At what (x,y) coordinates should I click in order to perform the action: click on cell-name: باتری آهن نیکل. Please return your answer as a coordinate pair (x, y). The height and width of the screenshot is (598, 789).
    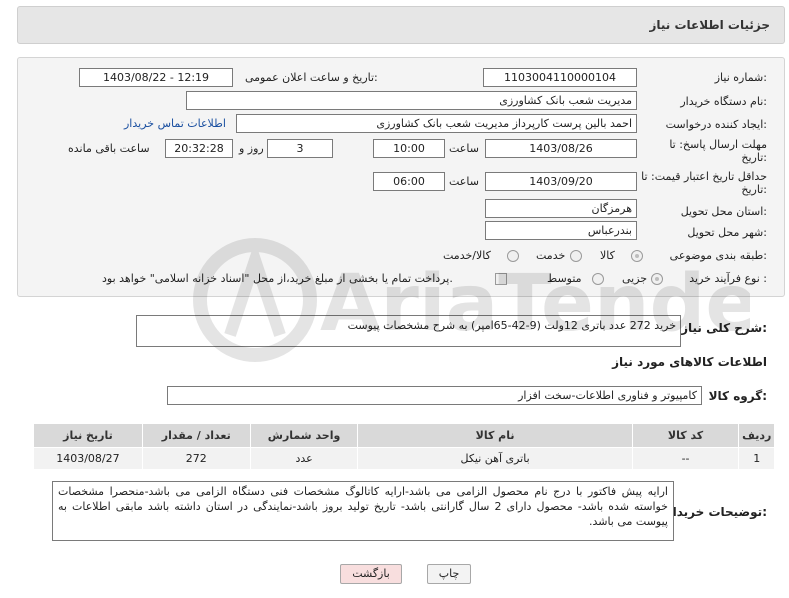
    Looking at the image, I should click on (495, 458).